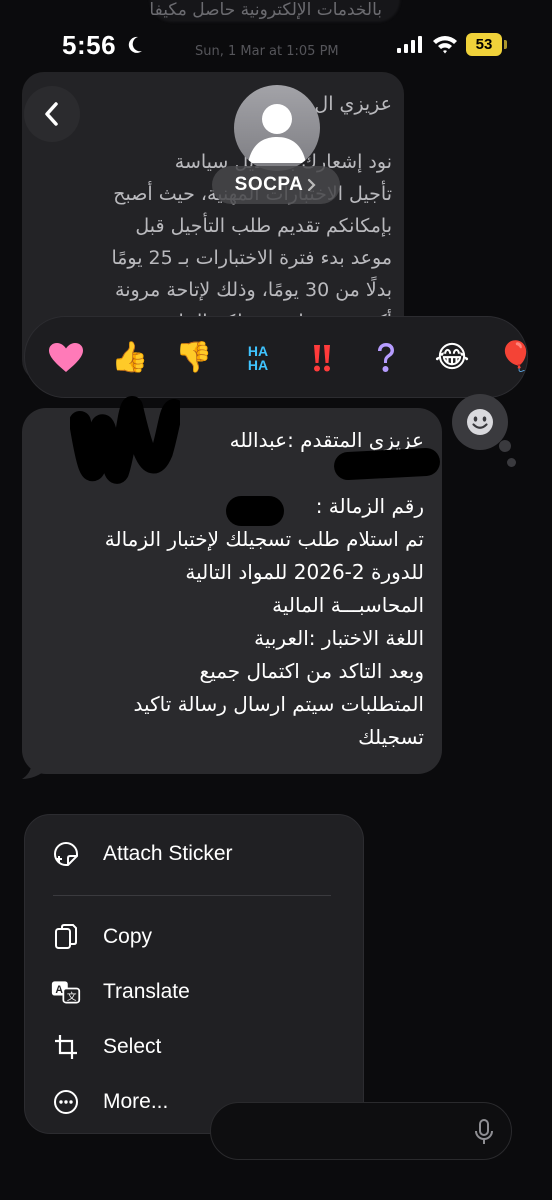 The image size is (552, 1200). I want to click on add-emoji-reaction-button, so click(480, 422).